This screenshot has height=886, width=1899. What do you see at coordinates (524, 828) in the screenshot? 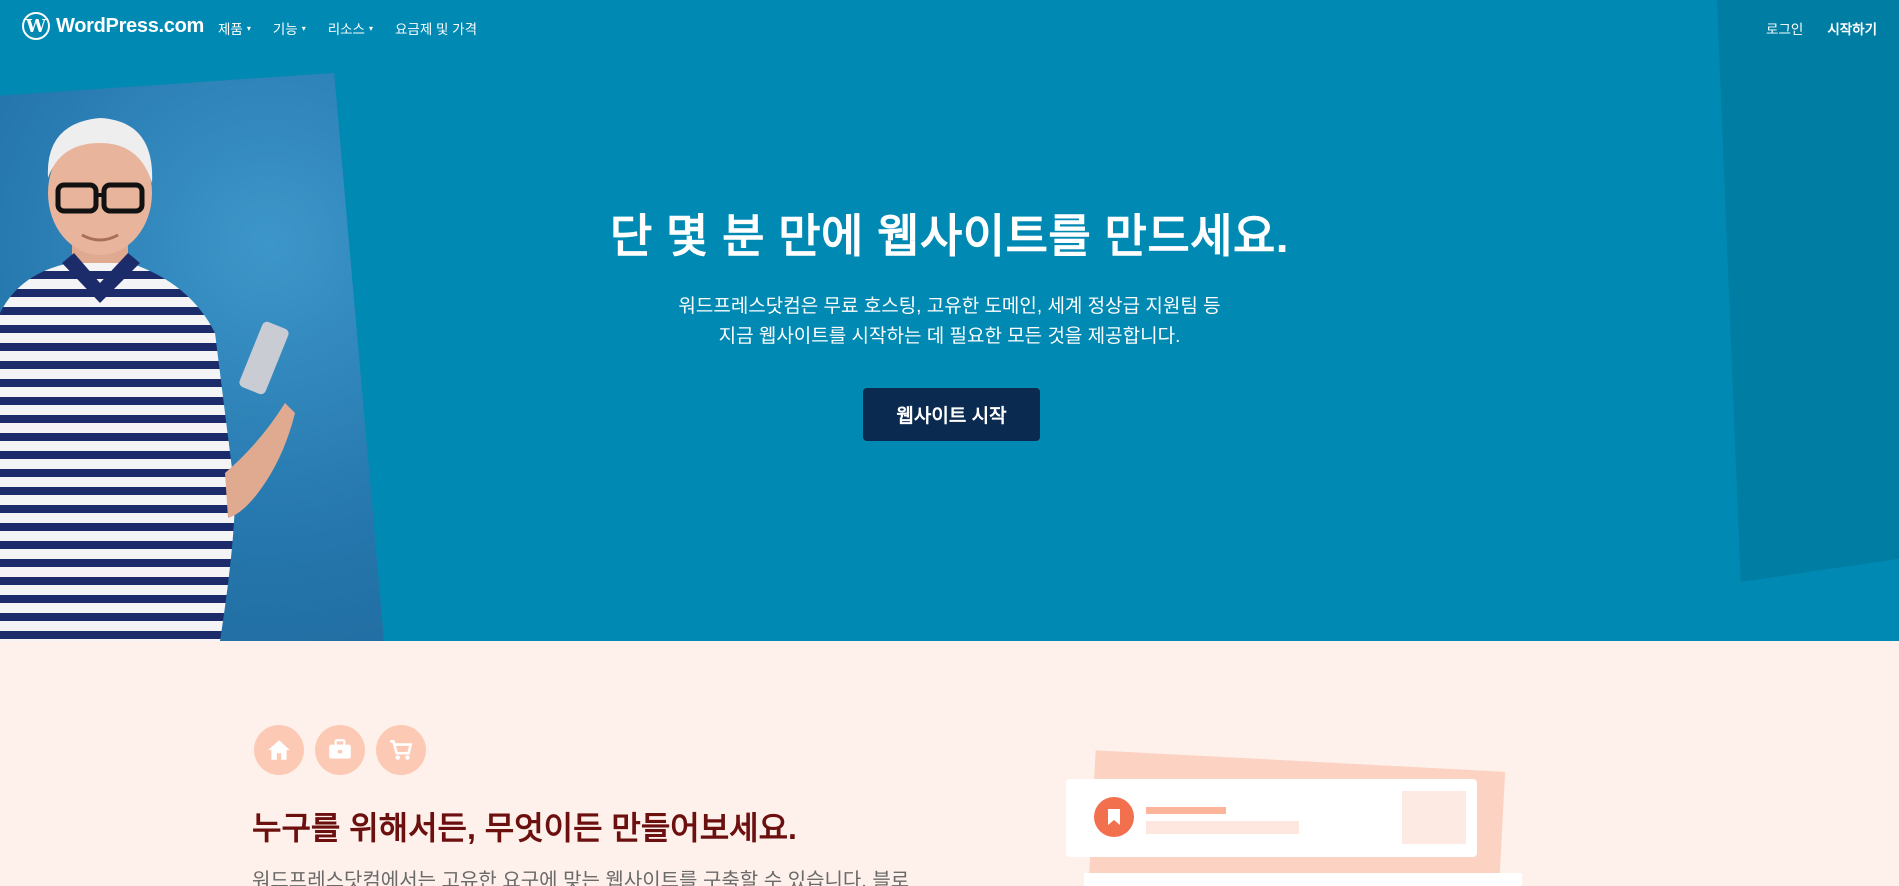
I see `section-title: 누구를 위해서든, 무엇이든 만들어보세요.` at bounding box center [524, 828].